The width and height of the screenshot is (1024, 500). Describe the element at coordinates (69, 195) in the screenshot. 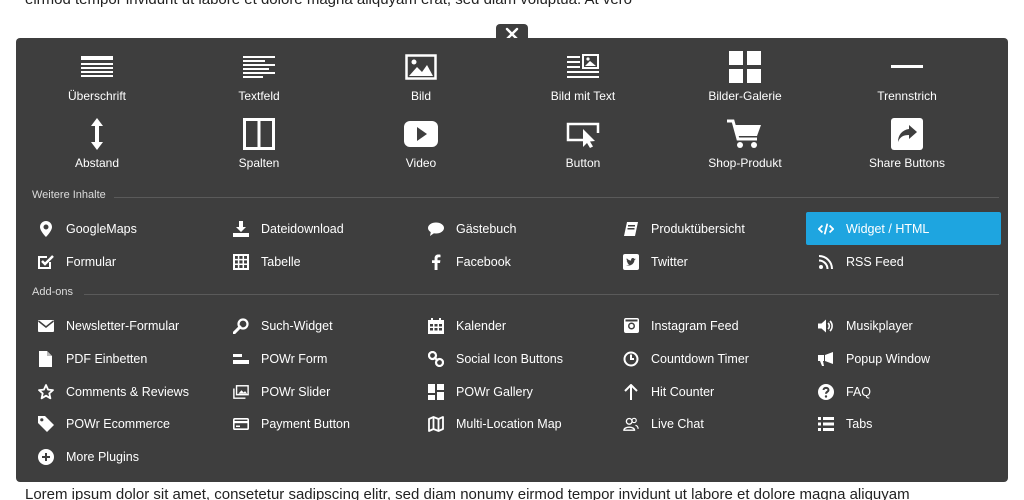

I see `section-title-weitere: Weitere Inhalte` at that location.